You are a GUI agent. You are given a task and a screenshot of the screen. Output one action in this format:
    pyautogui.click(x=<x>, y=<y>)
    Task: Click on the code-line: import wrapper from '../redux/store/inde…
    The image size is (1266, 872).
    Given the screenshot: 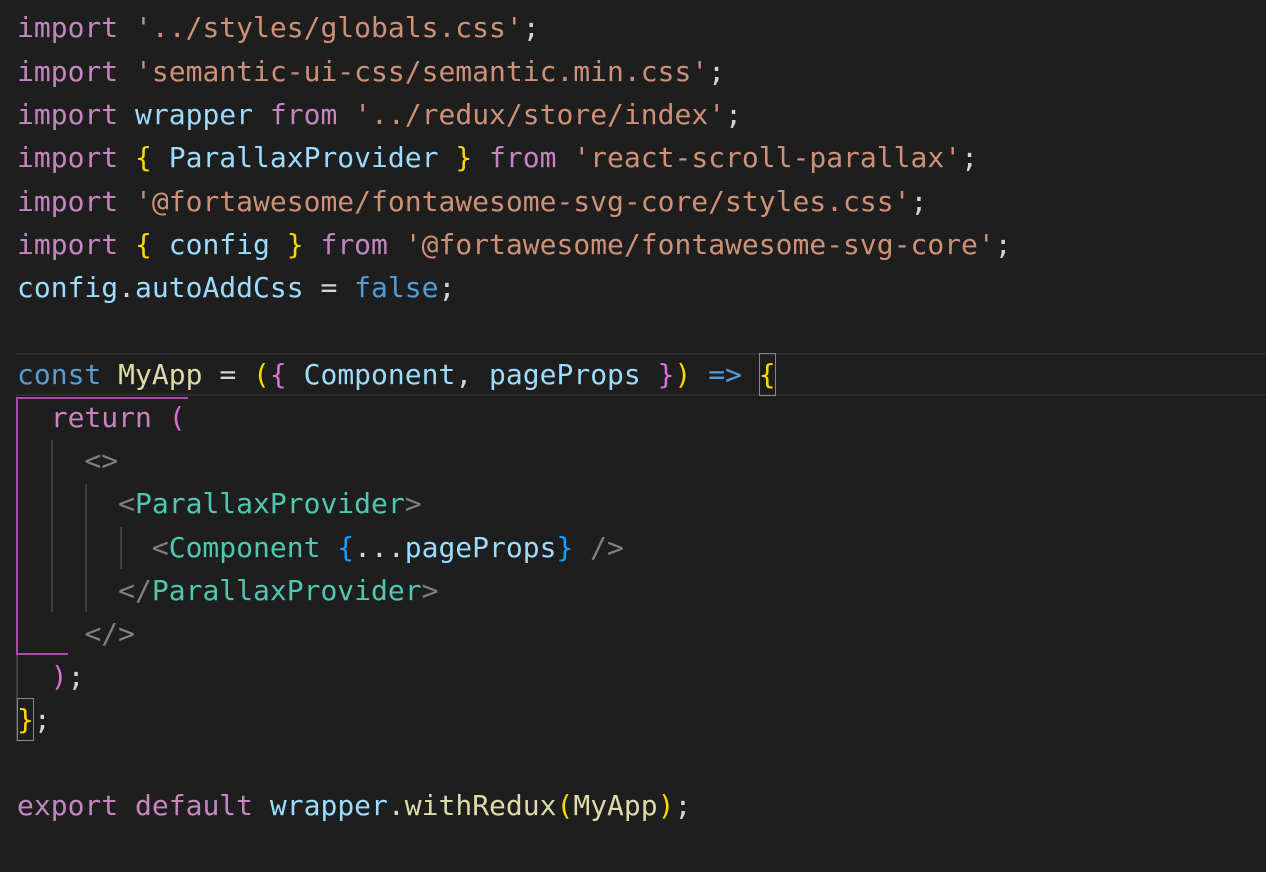 What is the action you would take?
    pyautogui.click(x=633, y=114)
    